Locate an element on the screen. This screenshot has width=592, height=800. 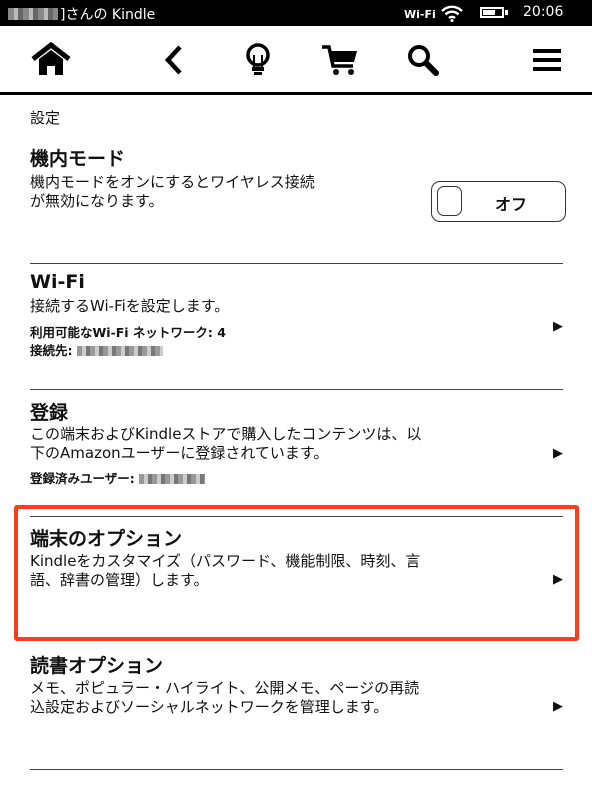
setting-desc-airplane-mode: 機内モードをオンにするとワイヤレス接続 が無効になります。 is located at coordinates (172, 191).